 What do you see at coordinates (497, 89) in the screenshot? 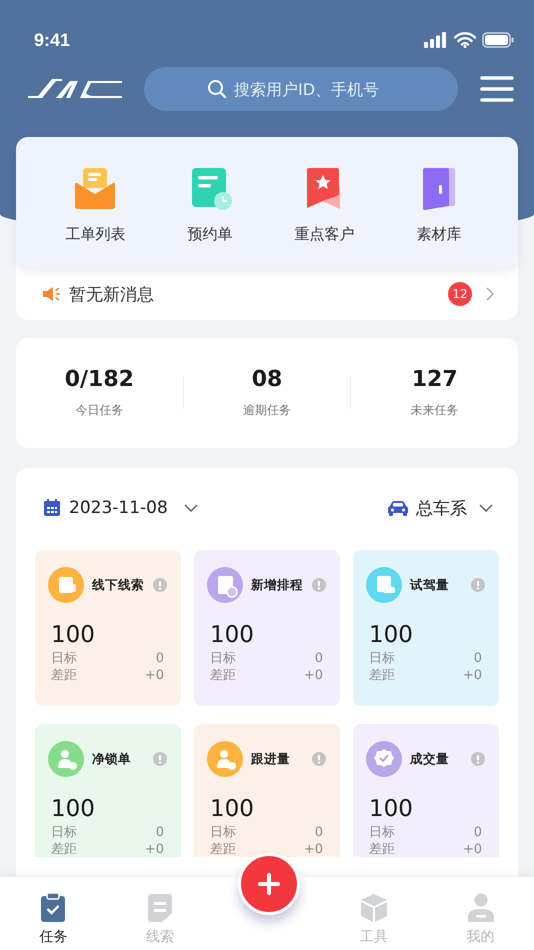
I see `menu-icon` at bounding box center [497, 89].